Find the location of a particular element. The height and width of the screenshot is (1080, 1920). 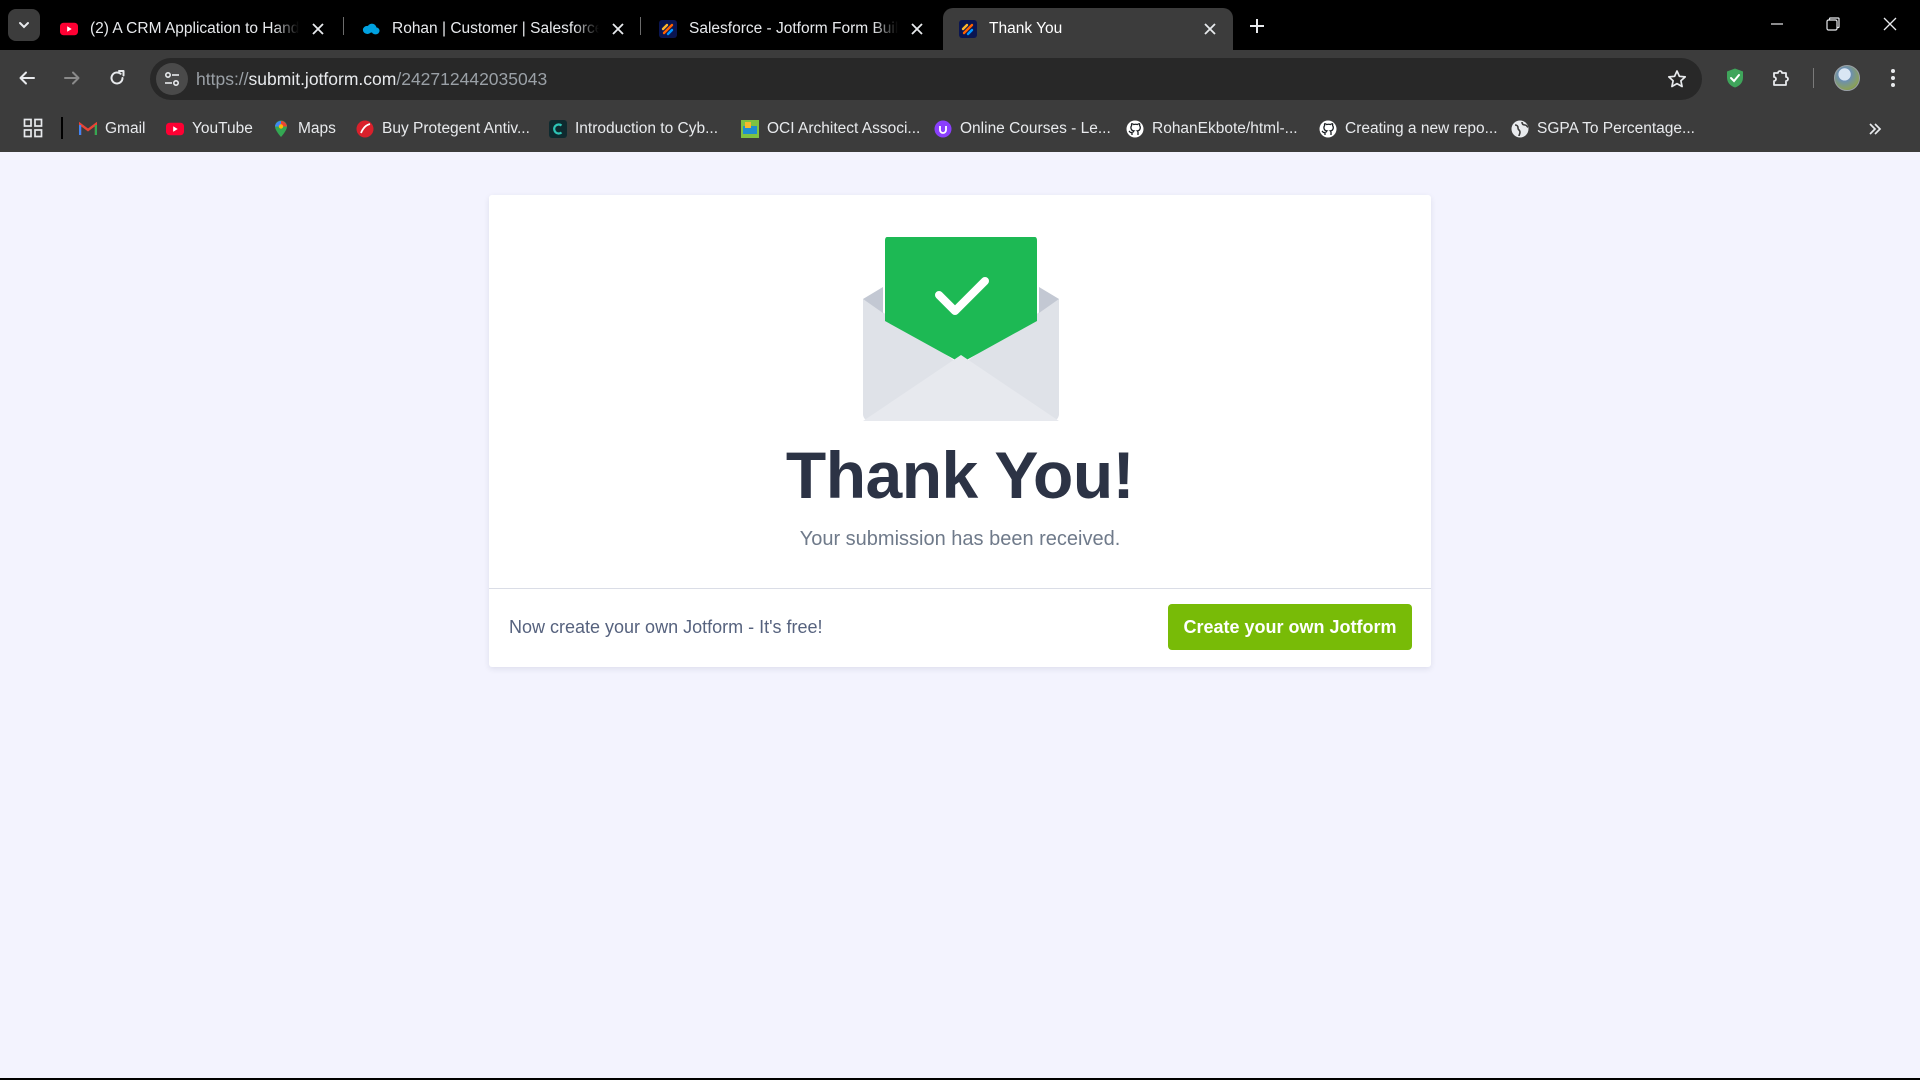

arrow-right-icon is located at coordinates (72, 78).